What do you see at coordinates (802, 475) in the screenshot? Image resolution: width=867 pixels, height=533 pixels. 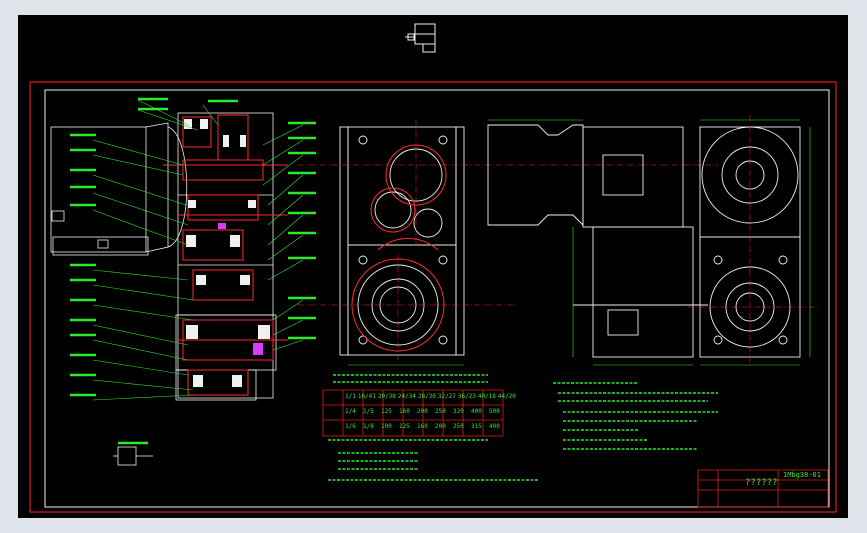 I see `drawing-number: 1Mbg38-01` at bounding box center [802, 475].